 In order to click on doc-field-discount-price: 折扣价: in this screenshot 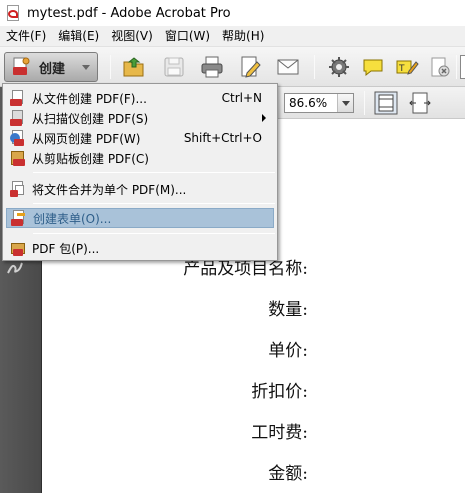, I will do `click(279, 392)`.